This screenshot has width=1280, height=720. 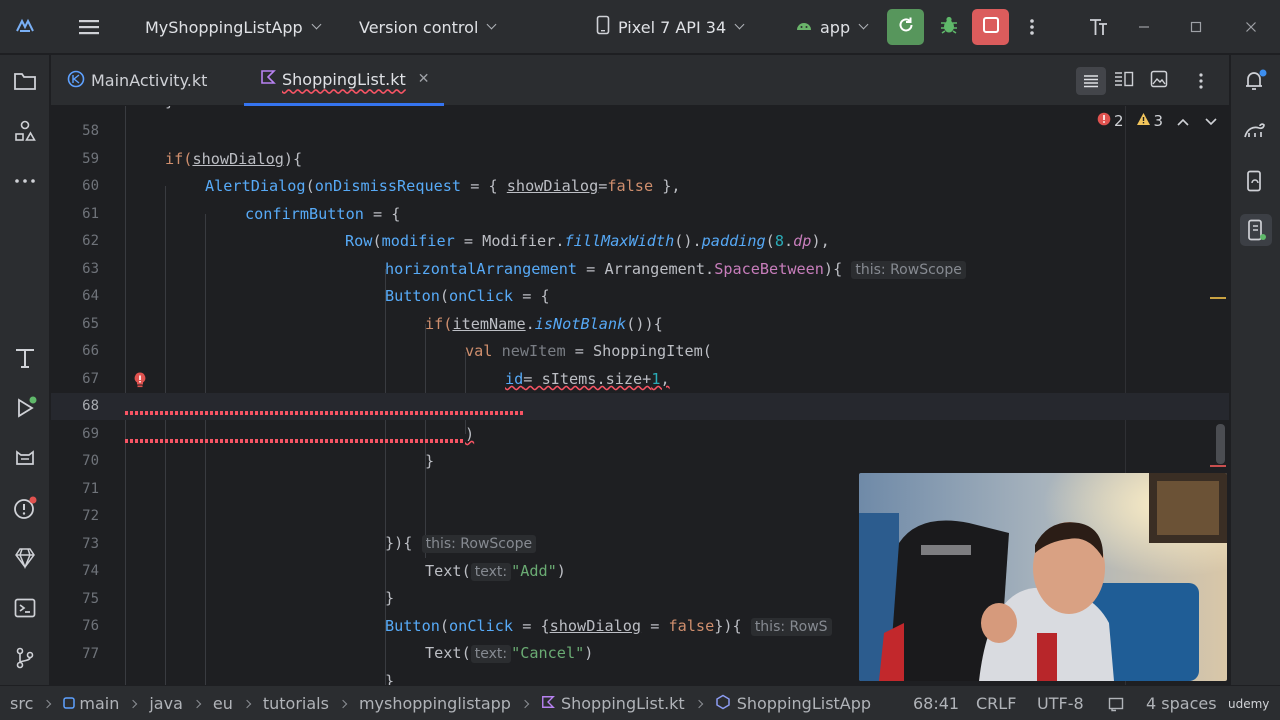 What do you see at coordinates (623, 703) in the screenshot?
I see `breadcrumb-file: ShoppingList.kt` at bounding box center [623, 703].